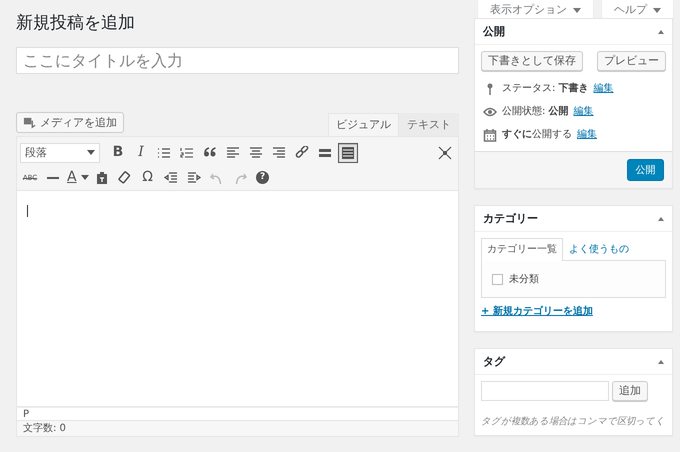 The image size is (680, 452). Describe the element at coordinates (237, 414) in the screenshot. I see `element-path: P` at that location.